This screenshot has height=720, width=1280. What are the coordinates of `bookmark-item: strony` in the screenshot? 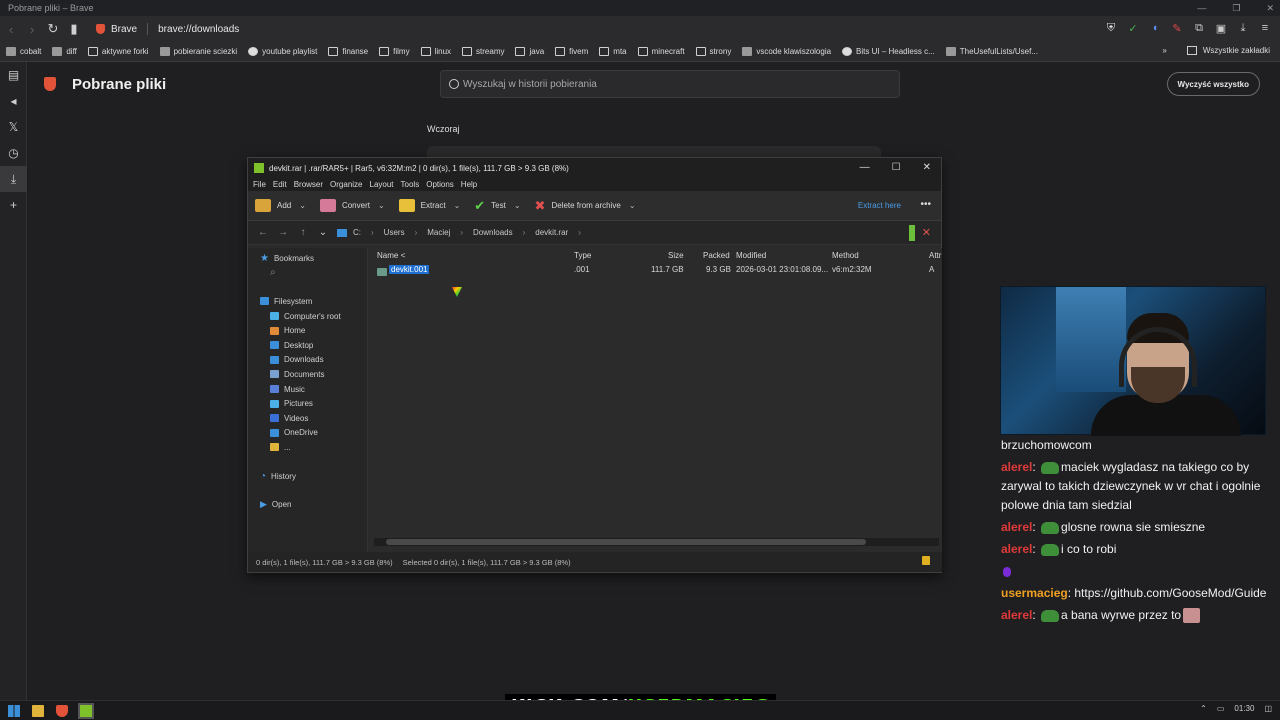 It's located at (713, 51).